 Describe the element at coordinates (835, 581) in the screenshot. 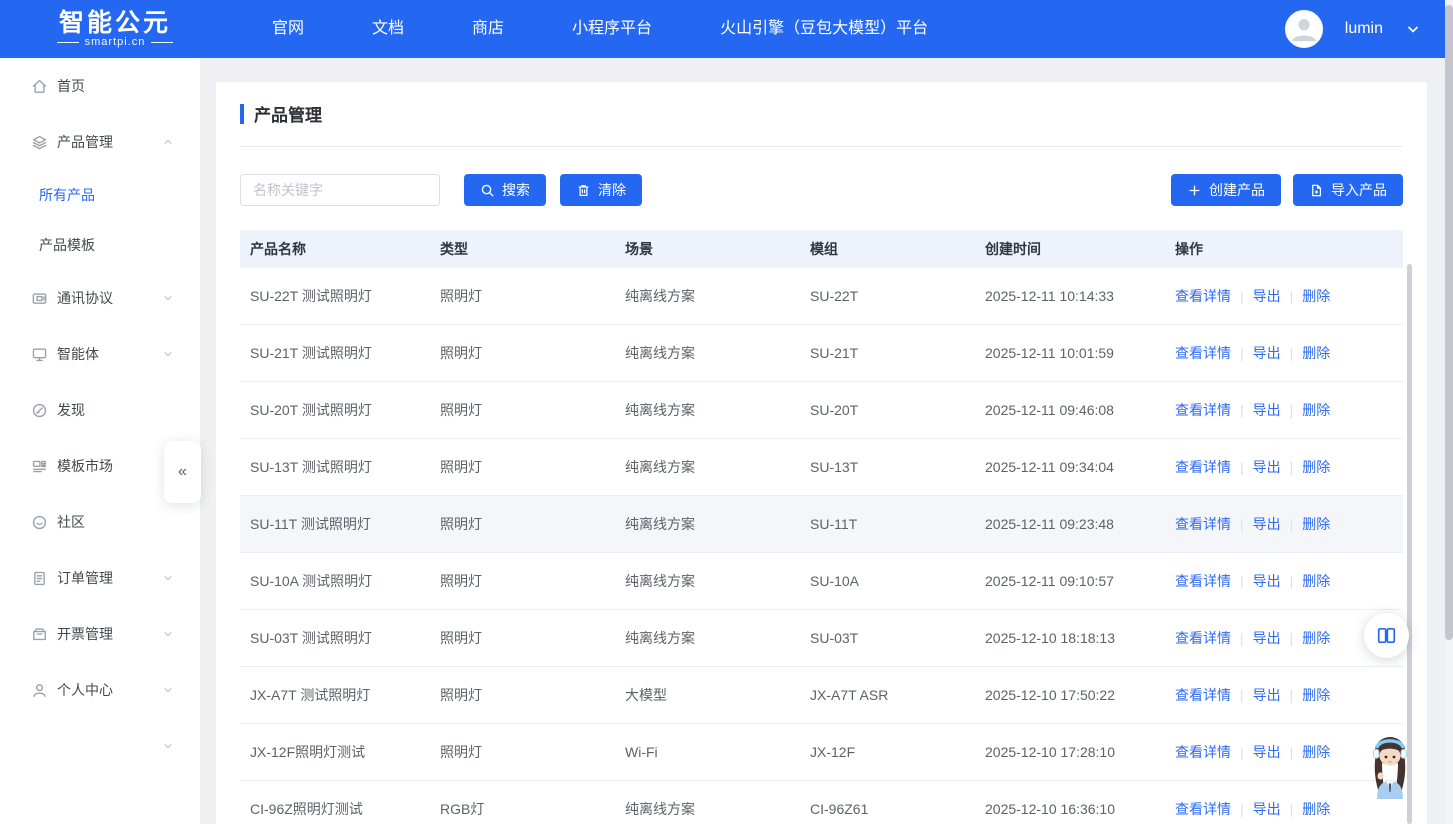

I see `cell-module: SU-10A` at that location.